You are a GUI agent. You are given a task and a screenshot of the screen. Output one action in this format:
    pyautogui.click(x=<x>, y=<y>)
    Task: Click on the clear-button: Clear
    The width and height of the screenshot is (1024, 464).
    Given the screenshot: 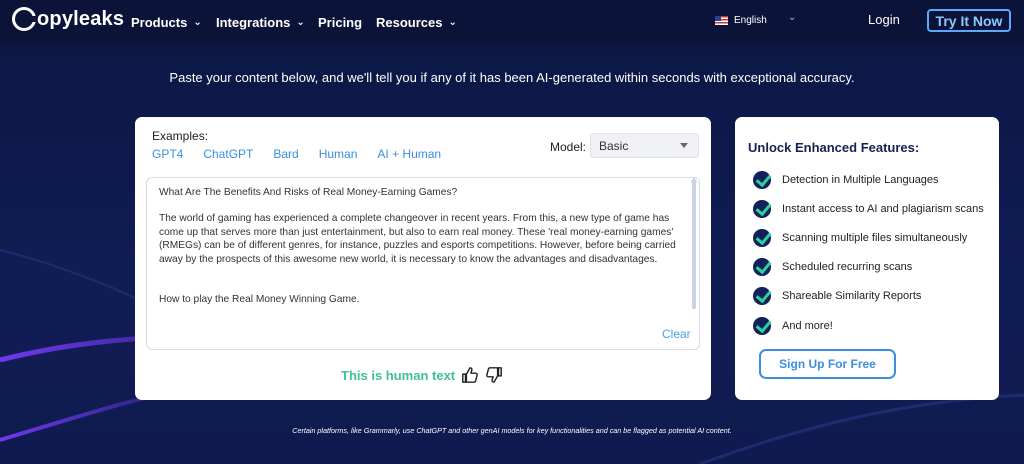 What is the action you would take?
    pyautogui.click(x=676, y=334)
    